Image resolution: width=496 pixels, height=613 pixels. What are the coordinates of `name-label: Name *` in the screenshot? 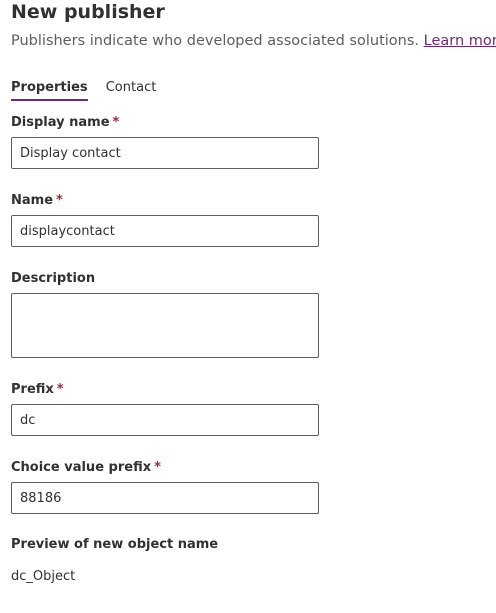 It's located at (37, 200).